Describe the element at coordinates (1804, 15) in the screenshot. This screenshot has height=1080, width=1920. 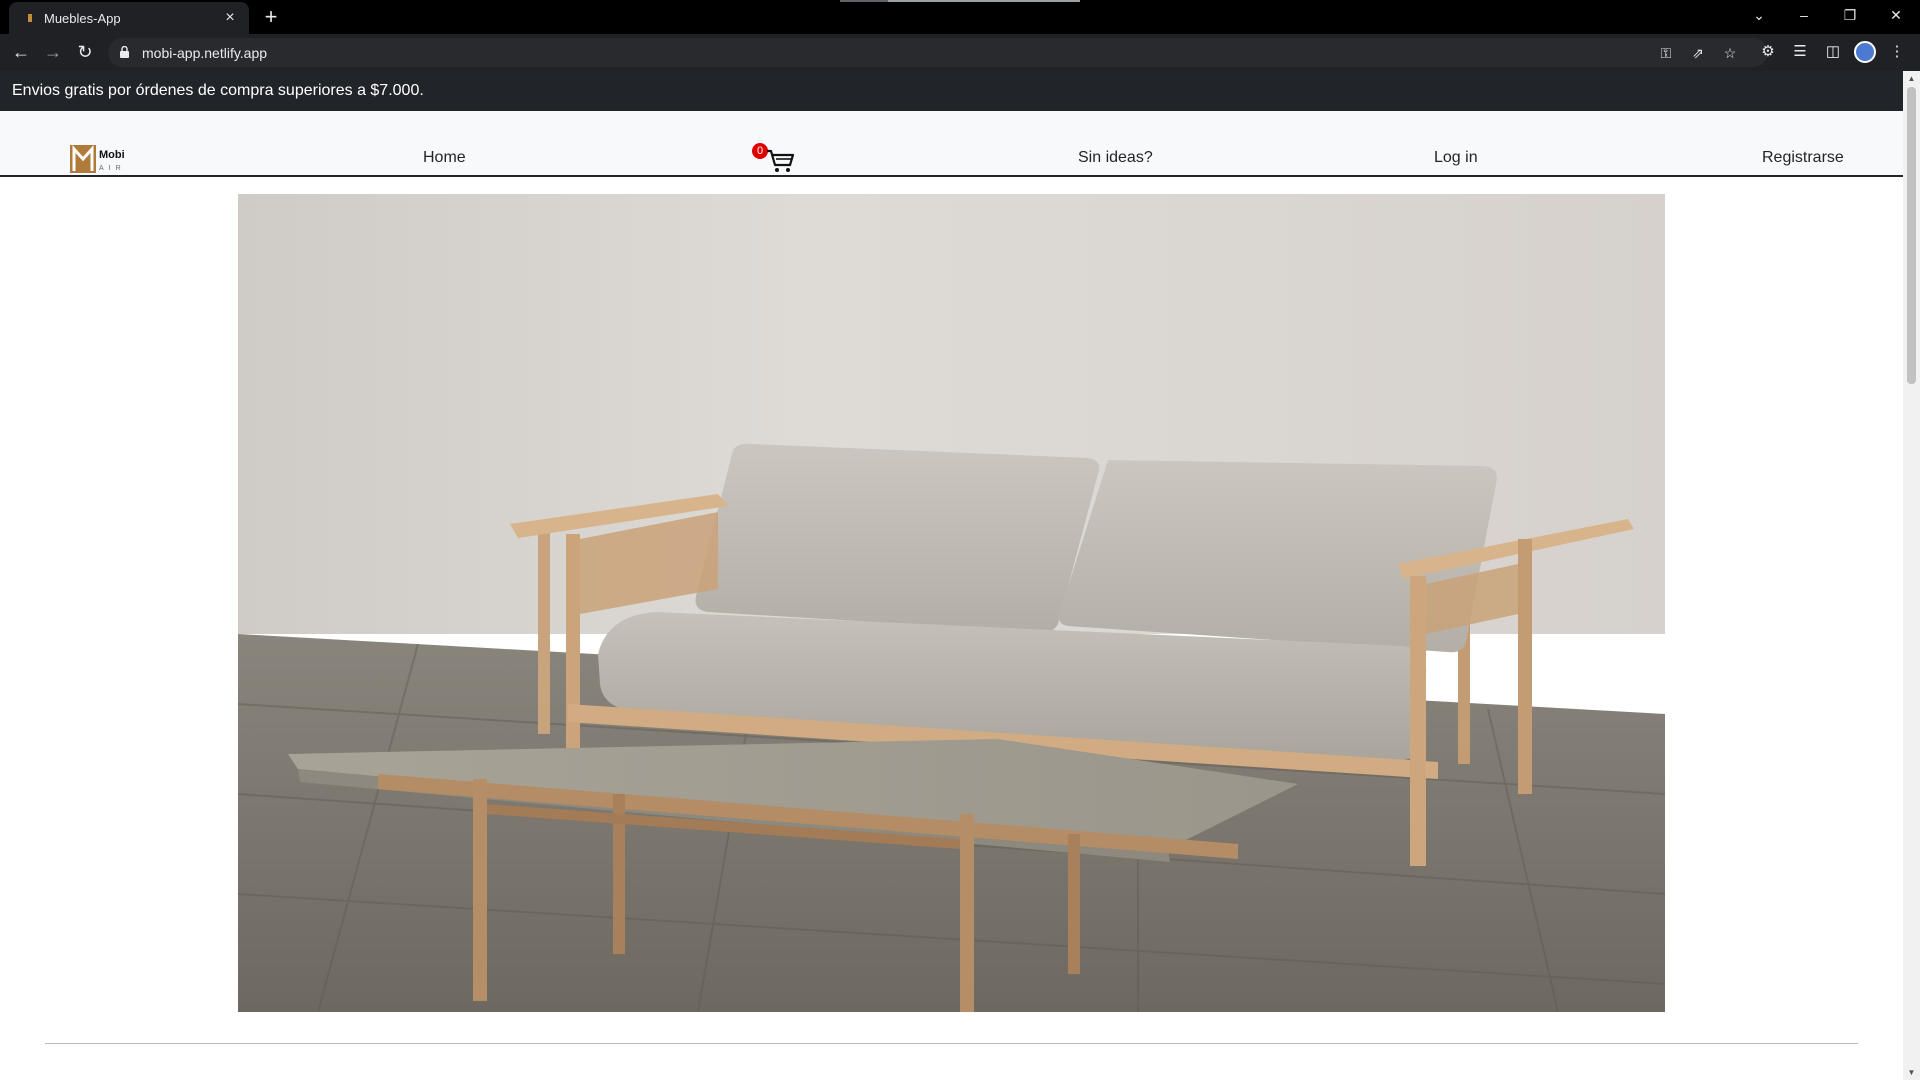
I see `minimize-icon: –` at that location.